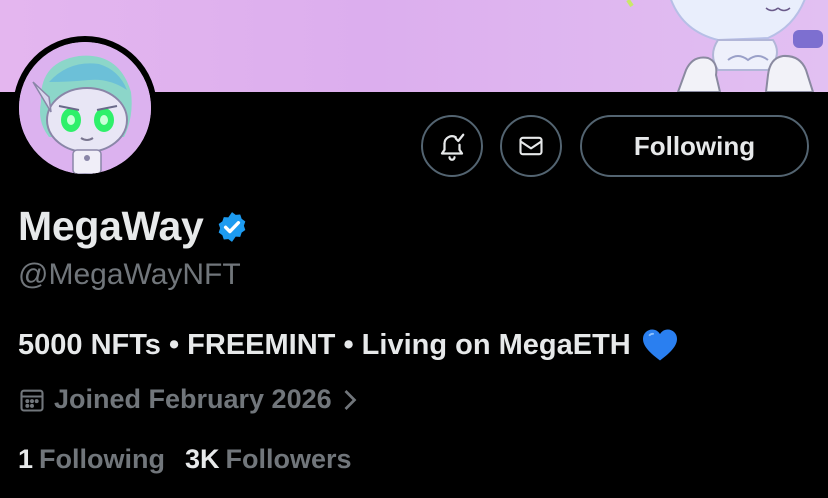 This screenshot has width=828, height=498. I want to click on follow-stats: 1 Following 3K Followers, so click(195, 459).